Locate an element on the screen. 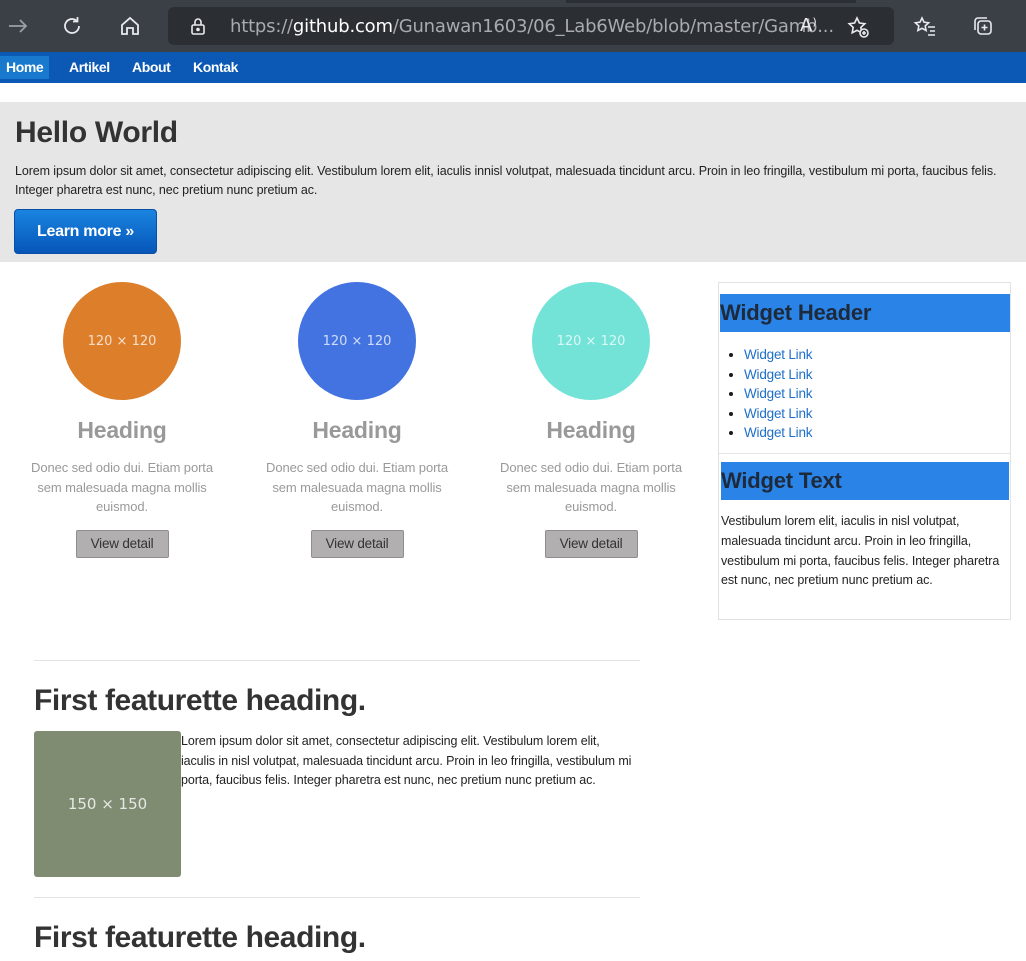 This screenshot has width=1026, height=961. refresh-icon is located at coordinates (72, 26).